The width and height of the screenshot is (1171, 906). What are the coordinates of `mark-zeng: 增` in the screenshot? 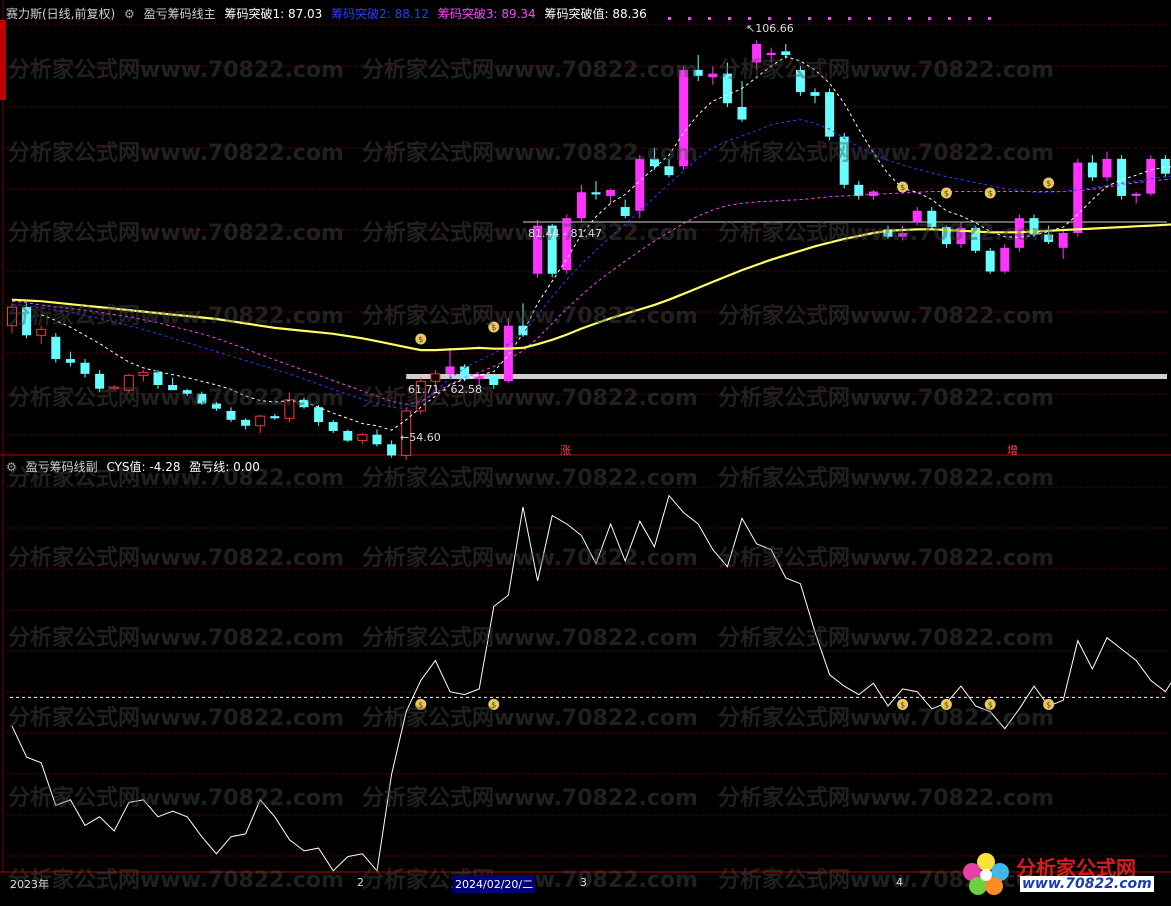 It's located at (1012, 450).